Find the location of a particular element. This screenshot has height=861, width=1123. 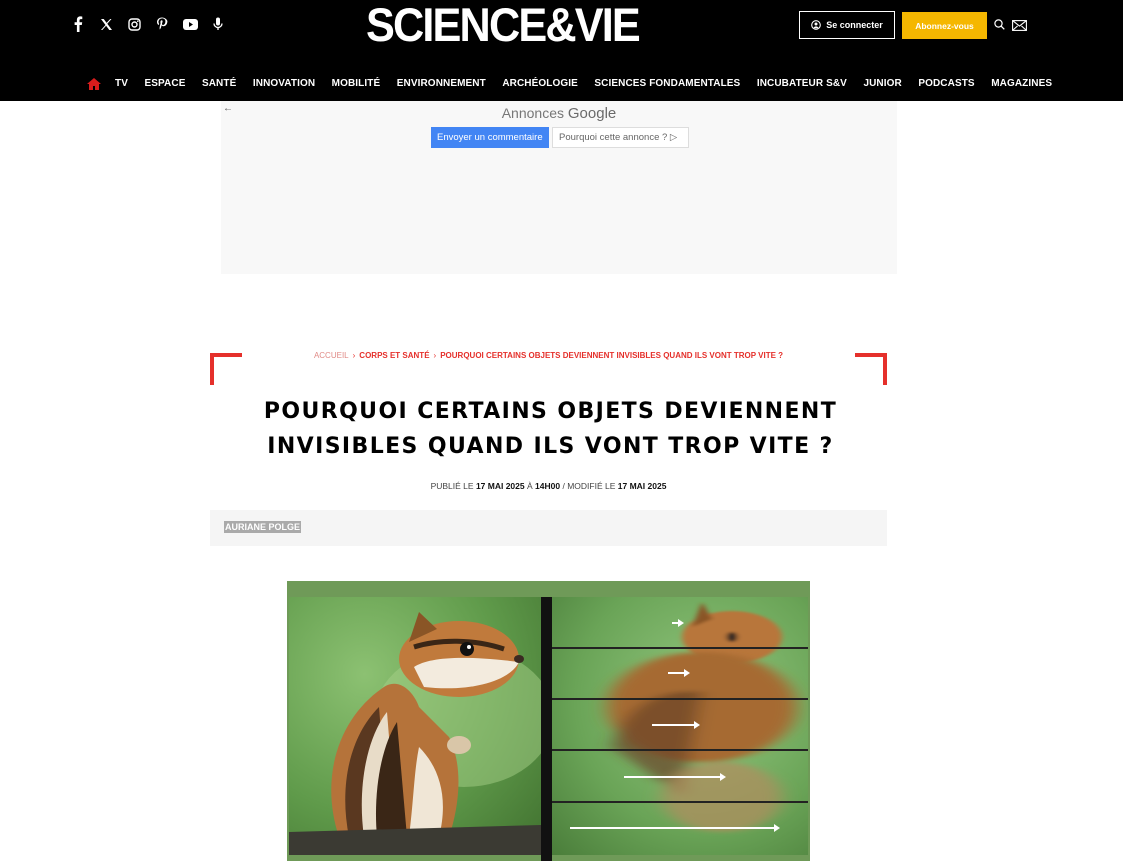

ad-feedback-button: Envoyer un commentaire is located at coordinates (490, 137).